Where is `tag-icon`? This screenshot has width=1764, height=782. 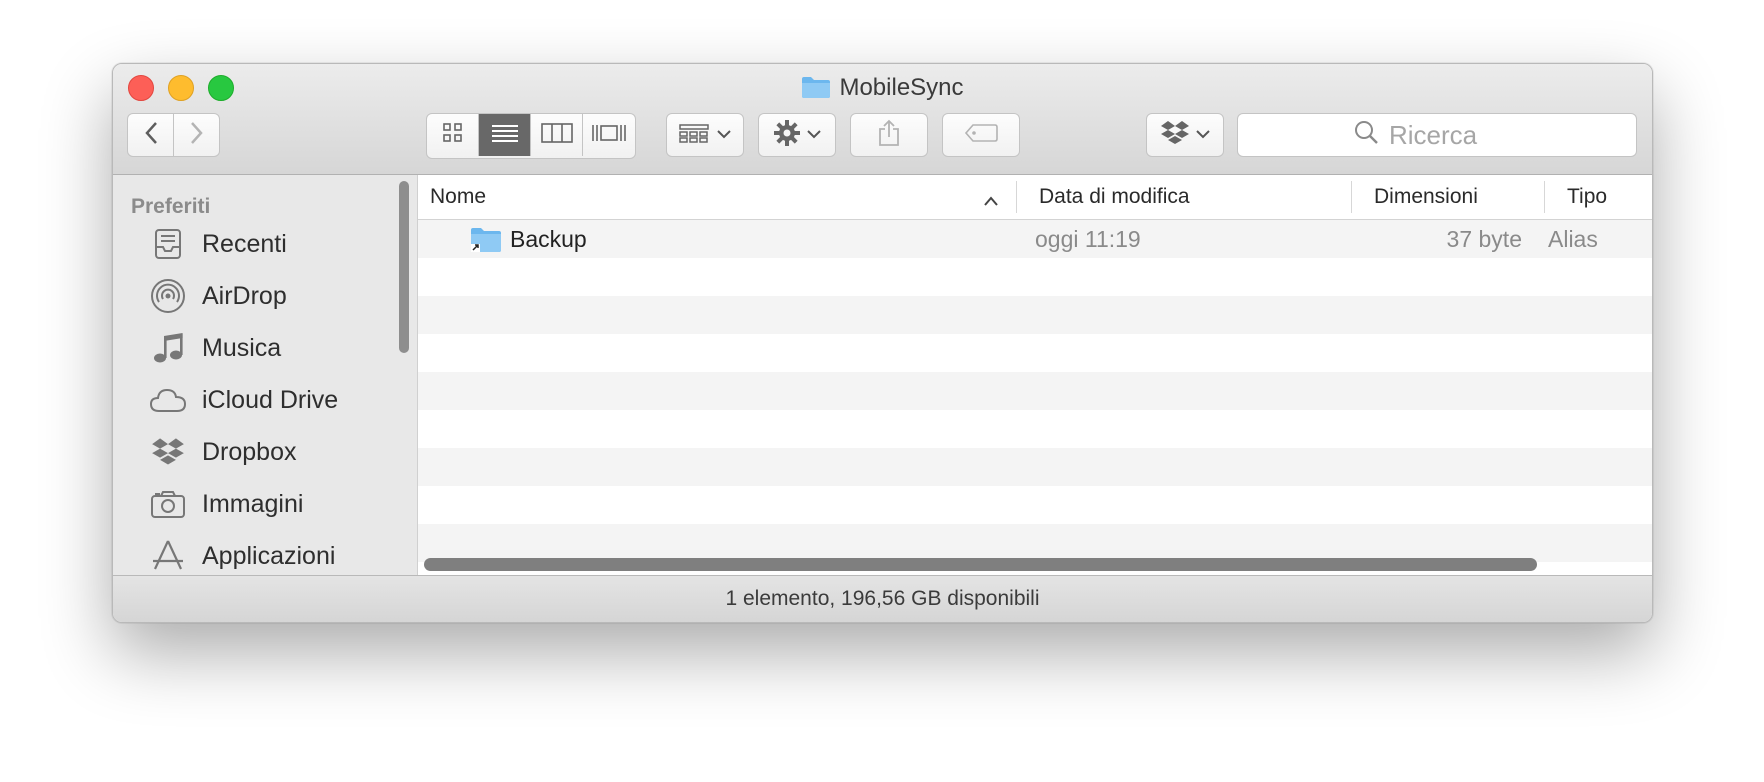 tag-icon is located at coordinates (981, 135).